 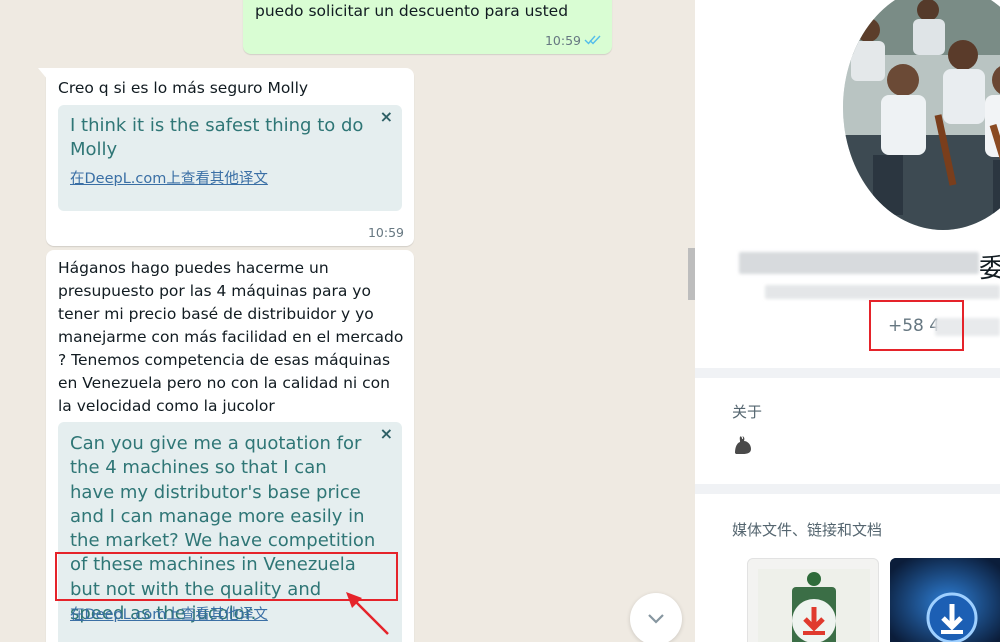 I want to click on flexed-biceps-icon, so click(x=743, y=447).